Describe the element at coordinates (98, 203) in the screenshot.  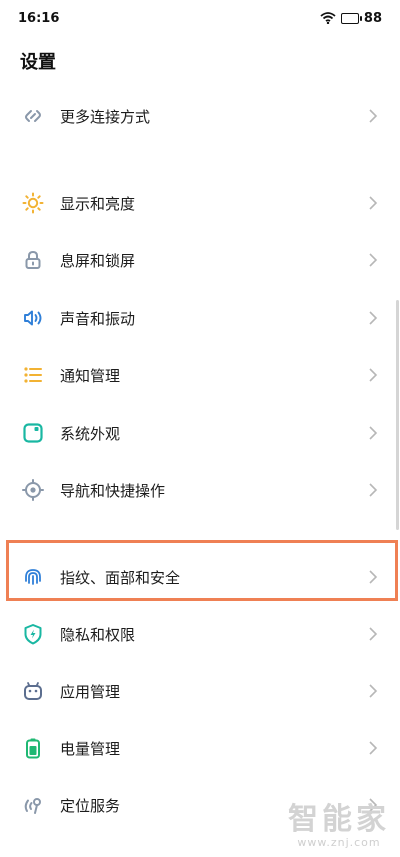
I see `settings-item-label: 显示和亮度` at that location.